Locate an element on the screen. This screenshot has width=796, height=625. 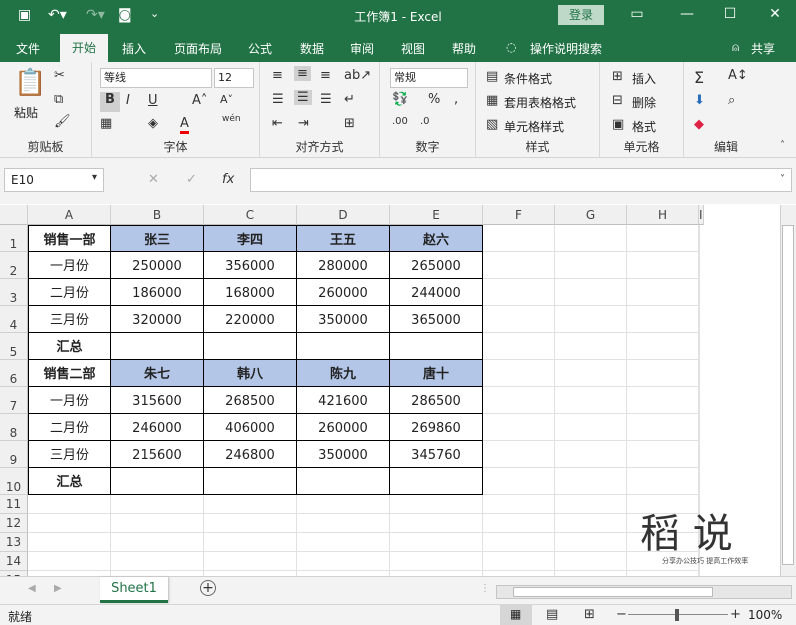
row-header-2: 2 is located at coordinates (14, 265).